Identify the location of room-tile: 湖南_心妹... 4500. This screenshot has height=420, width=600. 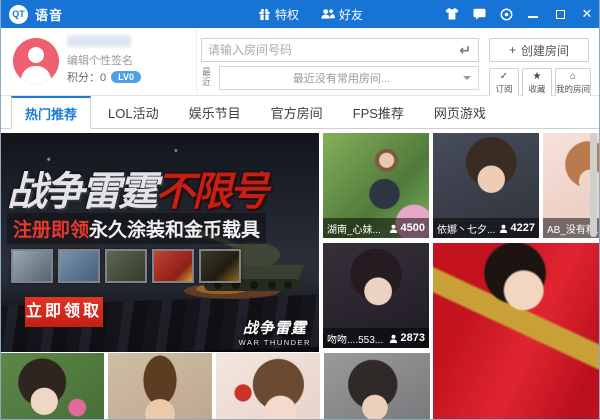
(376, 185).